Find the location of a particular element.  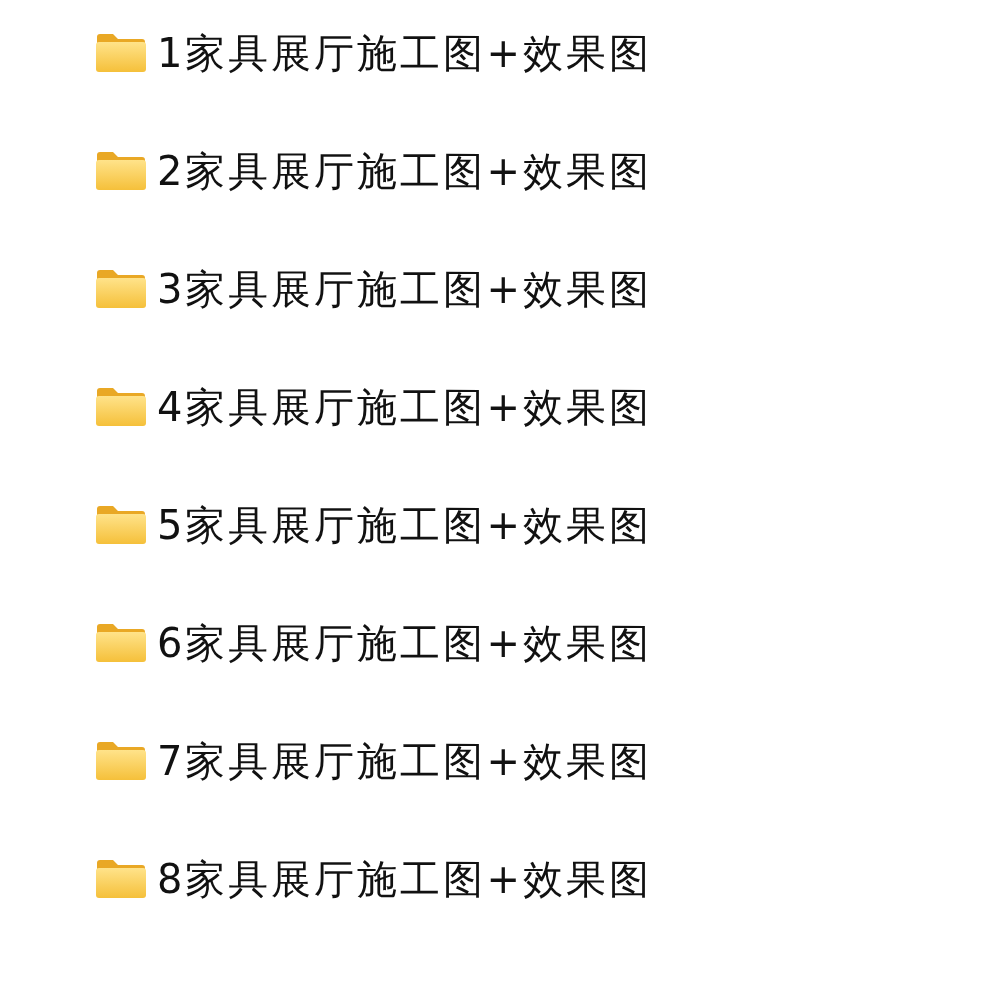

folder-name: 1家具展厅施工图+效果图 is located at coordinates (404, 53).